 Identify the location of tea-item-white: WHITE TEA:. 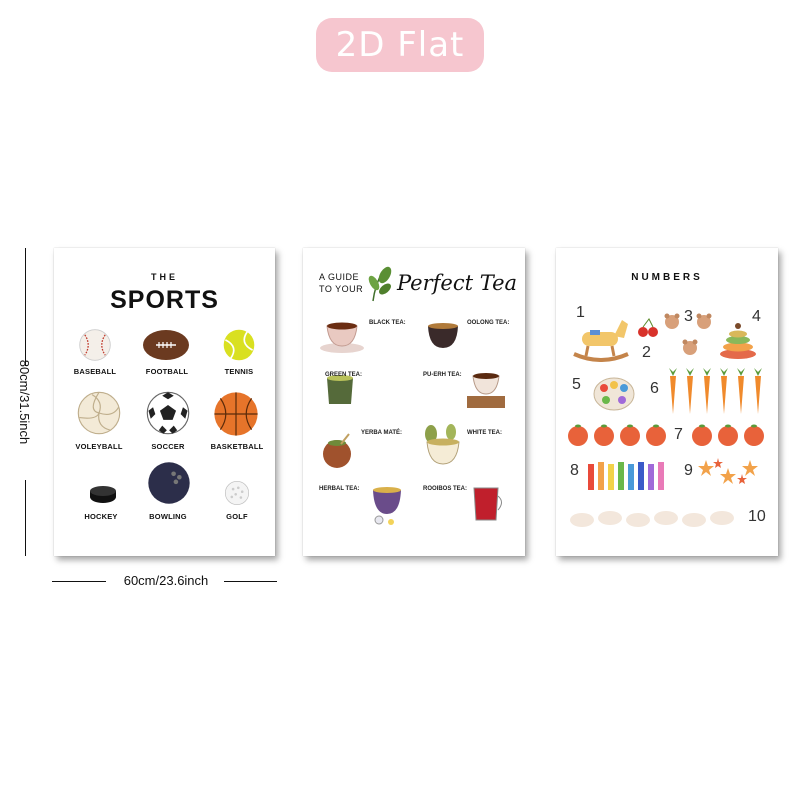
(492, 433).